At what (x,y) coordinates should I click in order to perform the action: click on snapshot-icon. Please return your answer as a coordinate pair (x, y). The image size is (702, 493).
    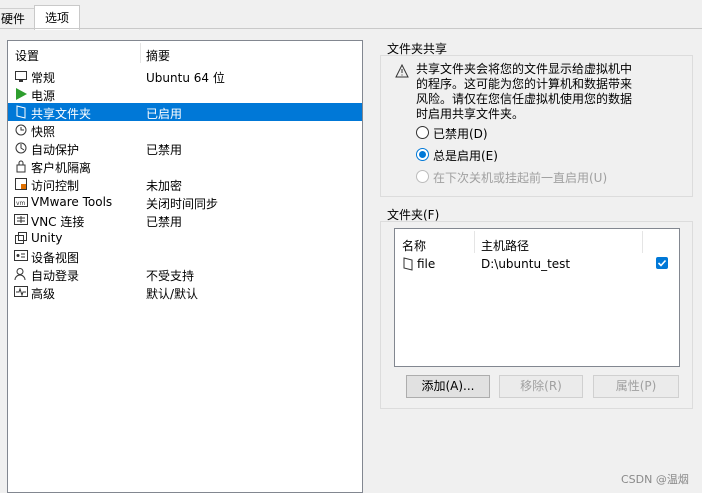
    Looking at the image, I should click on (21, 130).